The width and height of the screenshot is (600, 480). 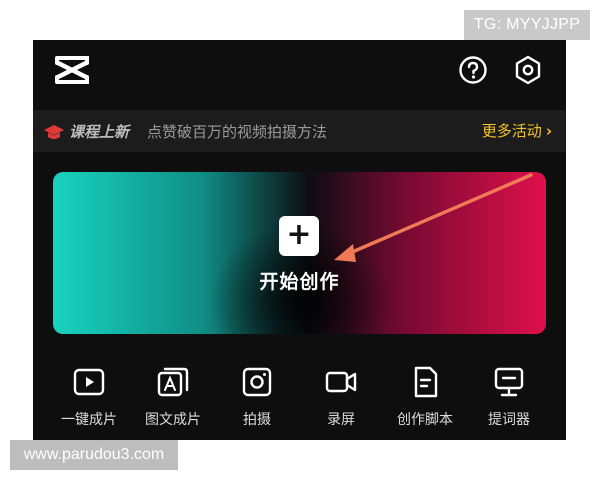 I want to click on top-bar, so click(x=299, y=75).